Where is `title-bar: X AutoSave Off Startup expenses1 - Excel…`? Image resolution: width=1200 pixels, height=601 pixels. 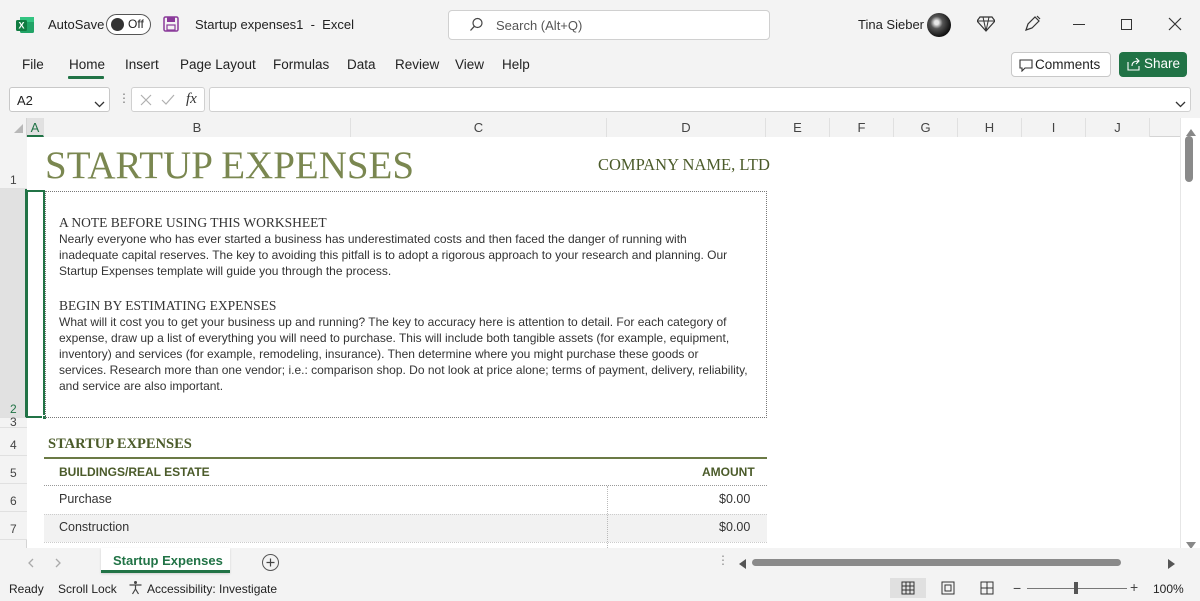
title-bar: X AutoSave Off Startup expenses1 - Excel… is located at coordinates (600, 25).